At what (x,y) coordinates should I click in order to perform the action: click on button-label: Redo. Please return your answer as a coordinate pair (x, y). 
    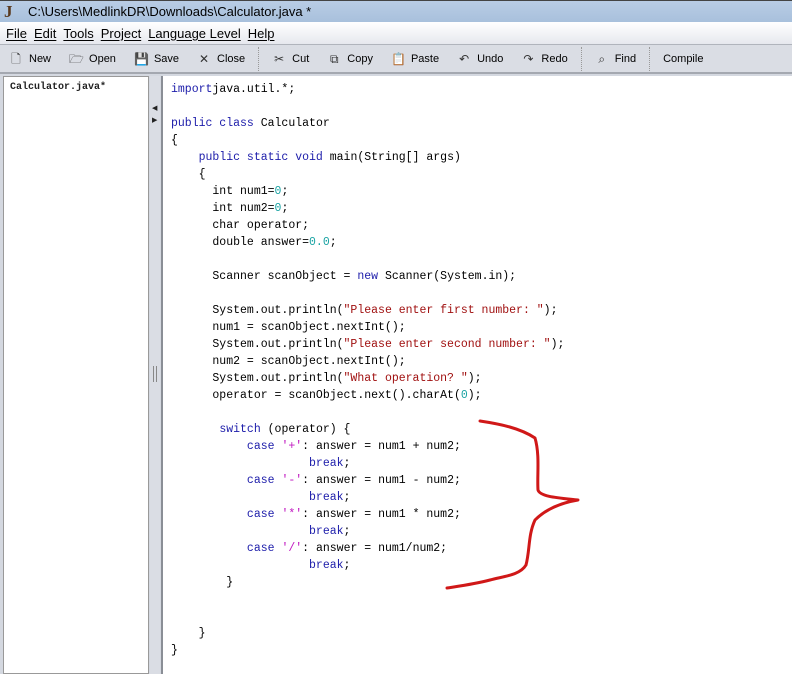
    Looking at the image, I should click on (554, 58).